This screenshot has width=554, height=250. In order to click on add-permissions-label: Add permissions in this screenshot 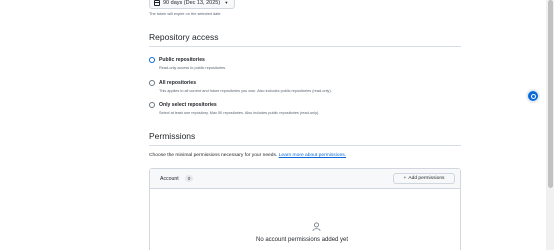, I will do `click(426, 178)`.